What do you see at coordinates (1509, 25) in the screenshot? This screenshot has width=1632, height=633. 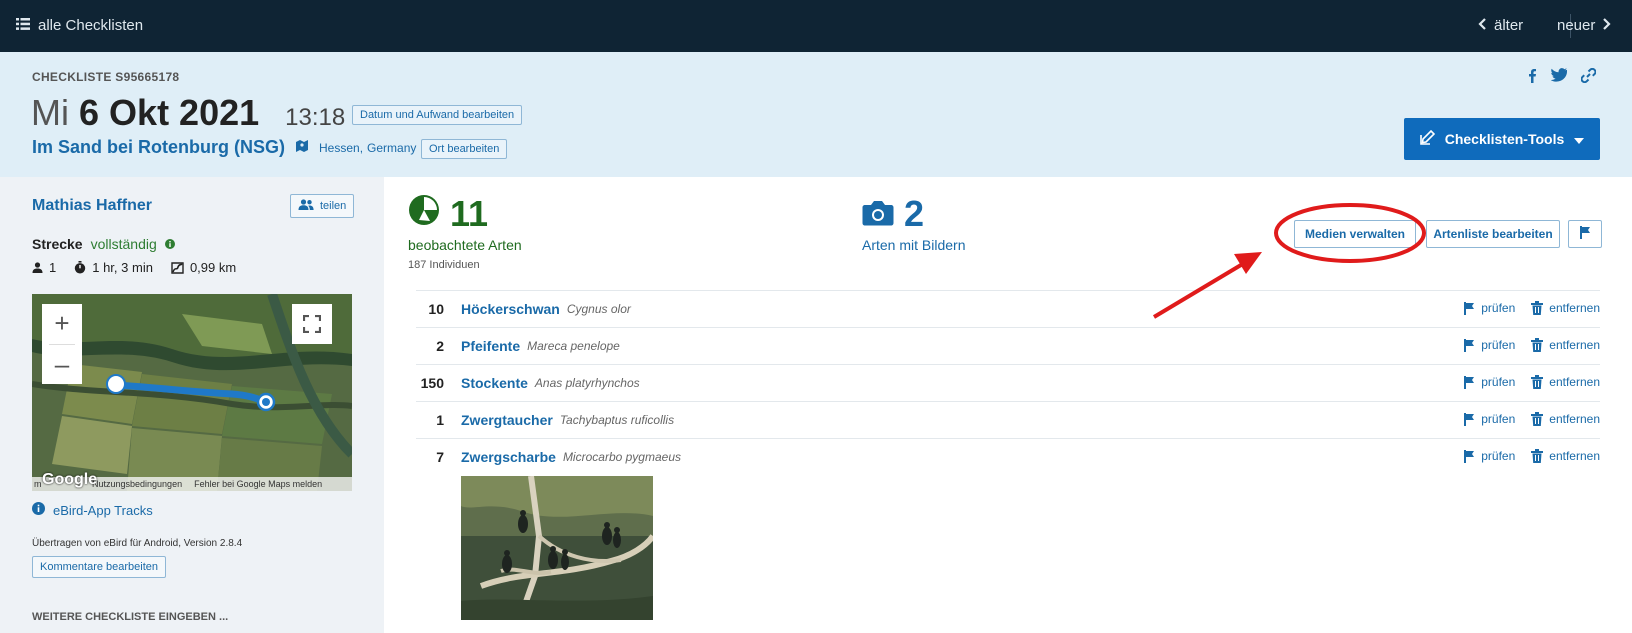 I see `older-label: älter` at bounding box center [1509, 25].